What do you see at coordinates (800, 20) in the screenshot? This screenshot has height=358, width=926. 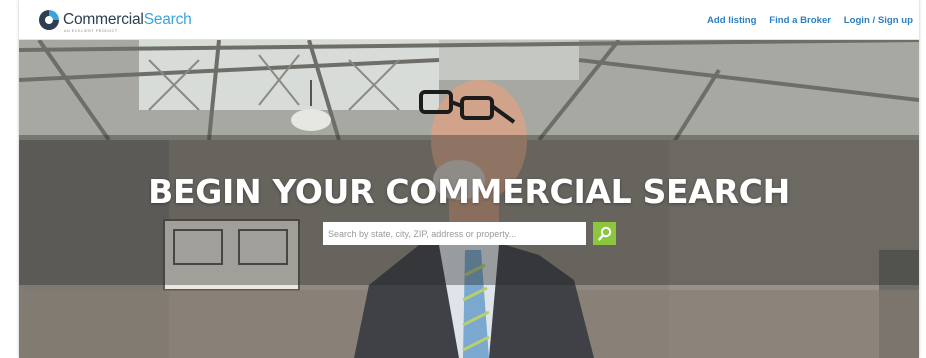 I see `nav-find-broker: Find a Broker` at bounding box center [800, 20].